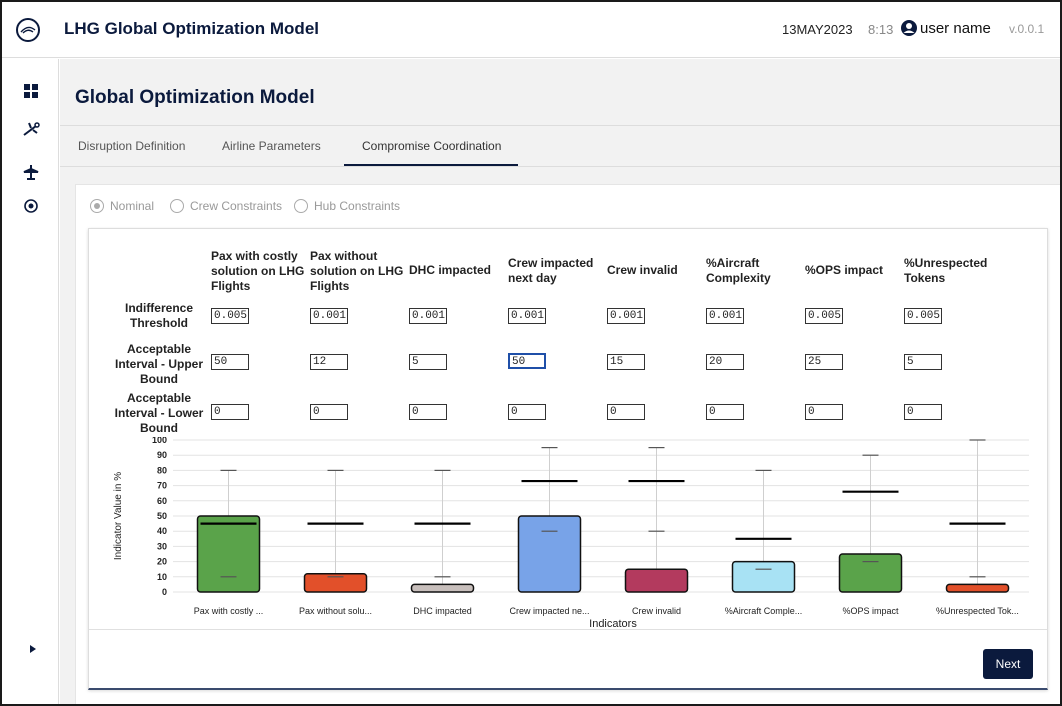  I want to click on tab-disruption-definition: Disruption Definition, so click(131, 146).